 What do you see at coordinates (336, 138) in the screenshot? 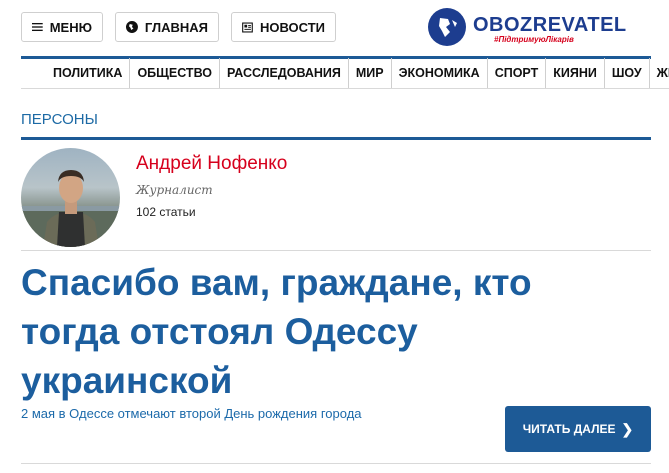
I see `section-divider` at bounding box center [336, 138].